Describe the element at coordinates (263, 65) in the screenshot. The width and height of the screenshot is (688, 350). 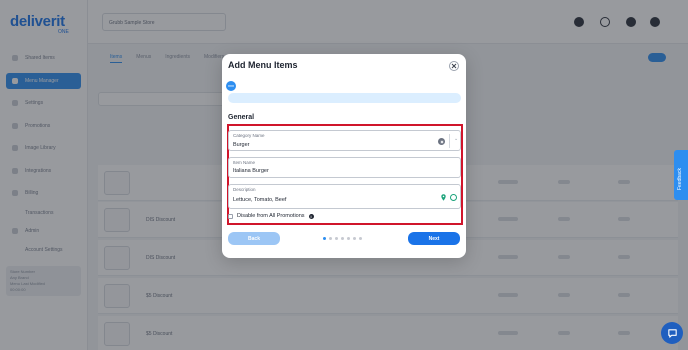
I see `modal-title: Add Menu Items` at that location.